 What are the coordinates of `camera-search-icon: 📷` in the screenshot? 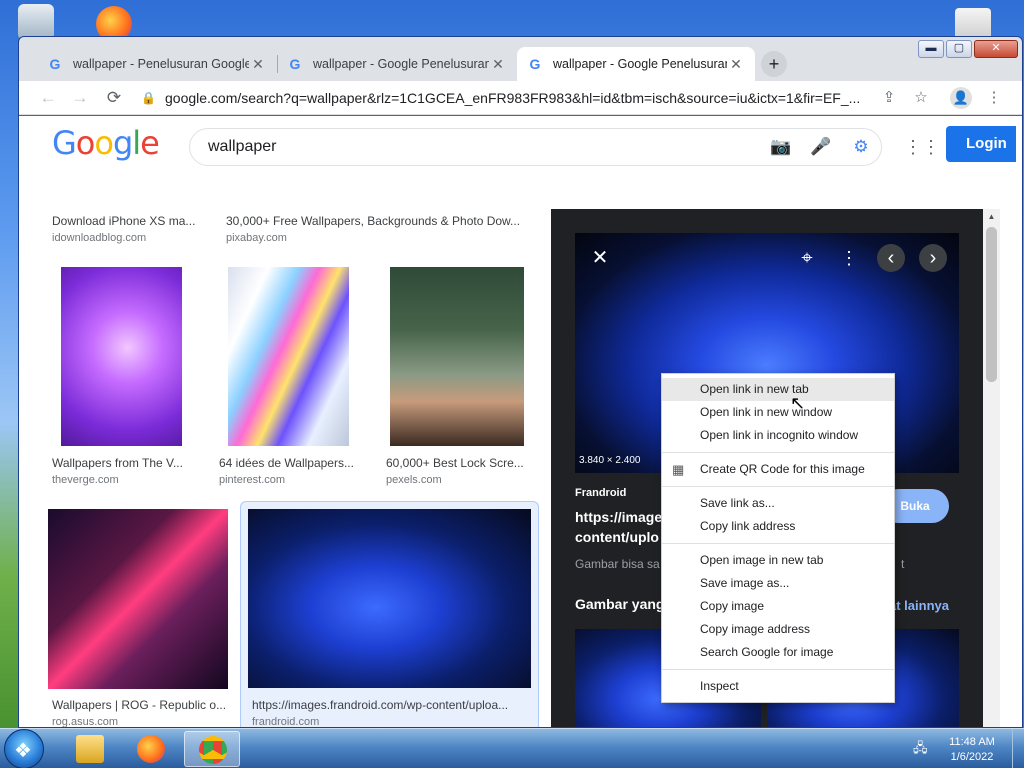 It's located at (781, 147).